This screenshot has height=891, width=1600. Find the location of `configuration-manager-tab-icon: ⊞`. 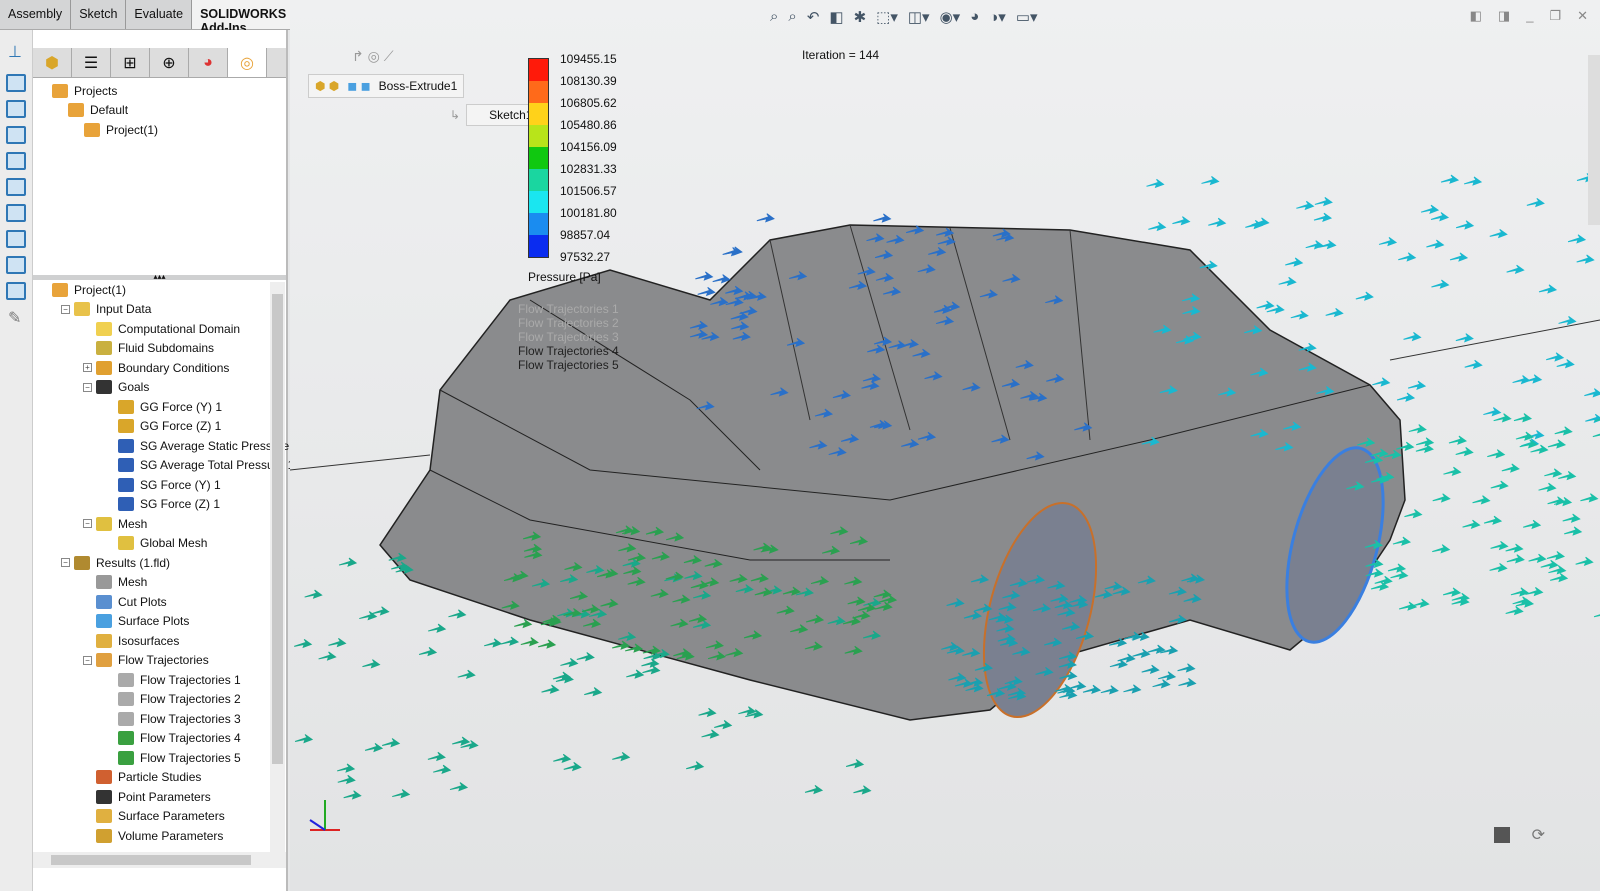

configuration-manager-tab-icon: ⊞ is located at coordinates (130, 62).